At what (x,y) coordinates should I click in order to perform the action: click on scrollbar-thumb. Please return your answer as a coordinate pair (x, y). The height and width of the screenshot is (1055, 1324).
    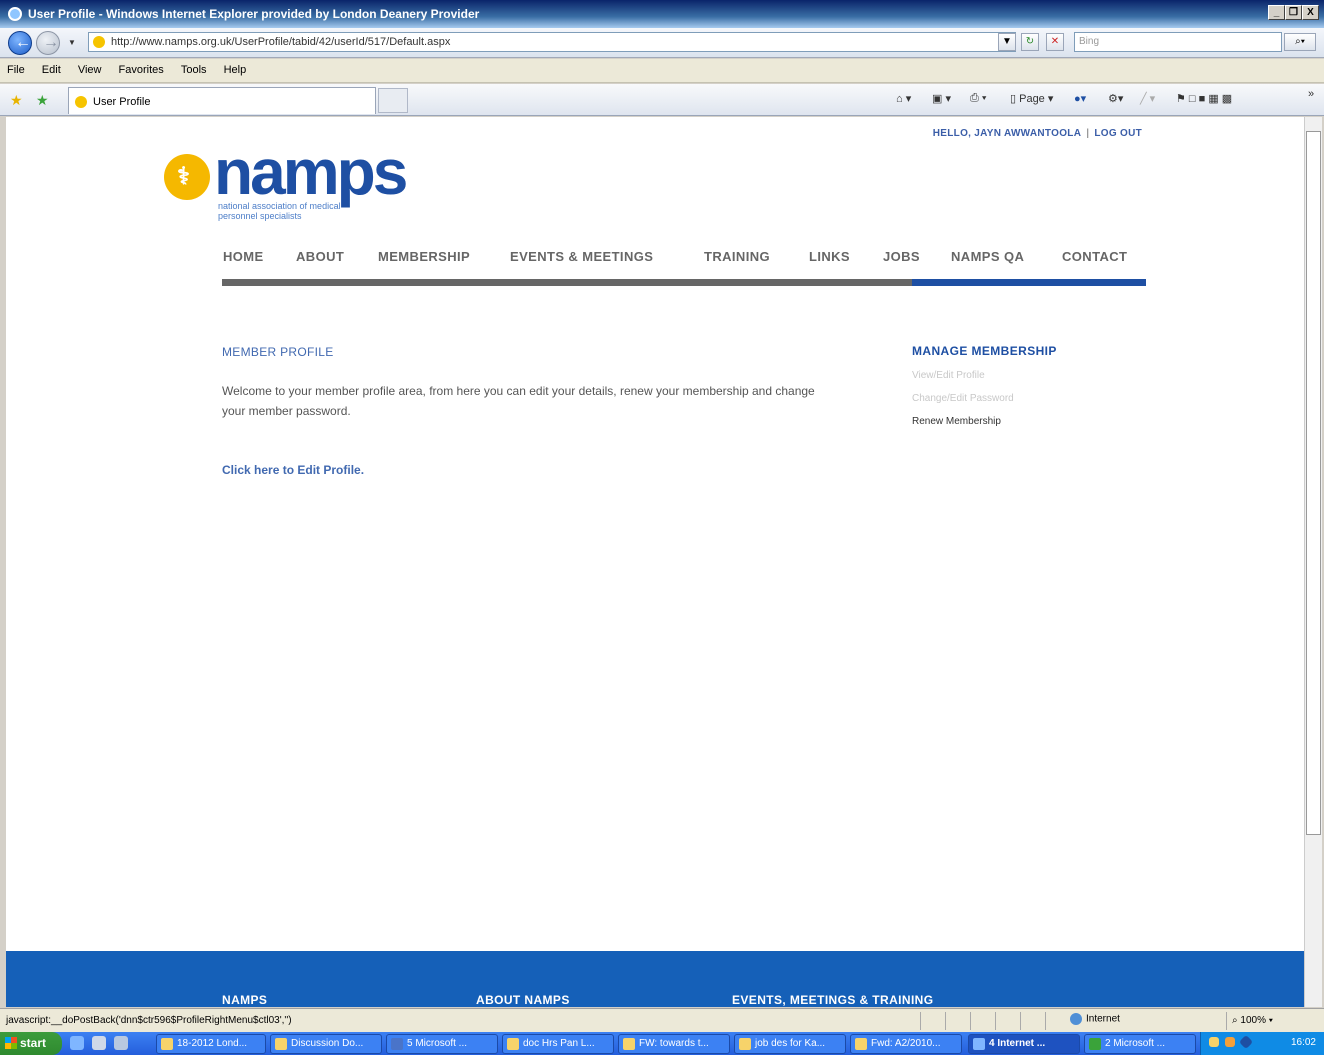
    Looking at the image, I should click on (1313, 483).